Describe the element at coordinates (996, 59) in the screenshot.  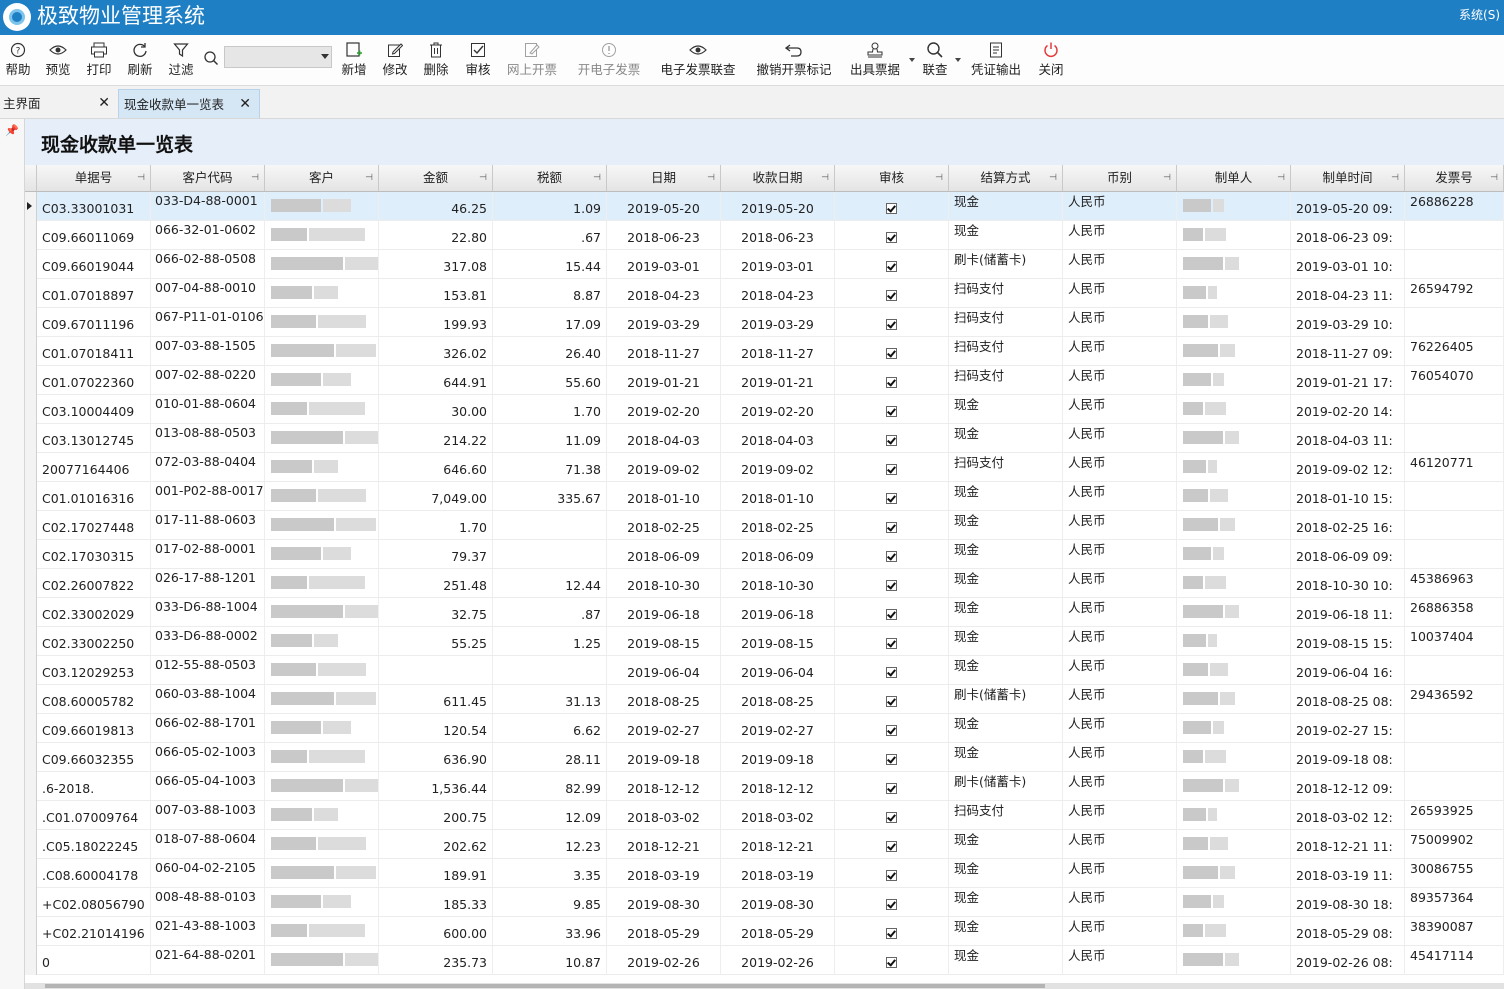
I see `voucher-output-button: 凭证输出` at that location.